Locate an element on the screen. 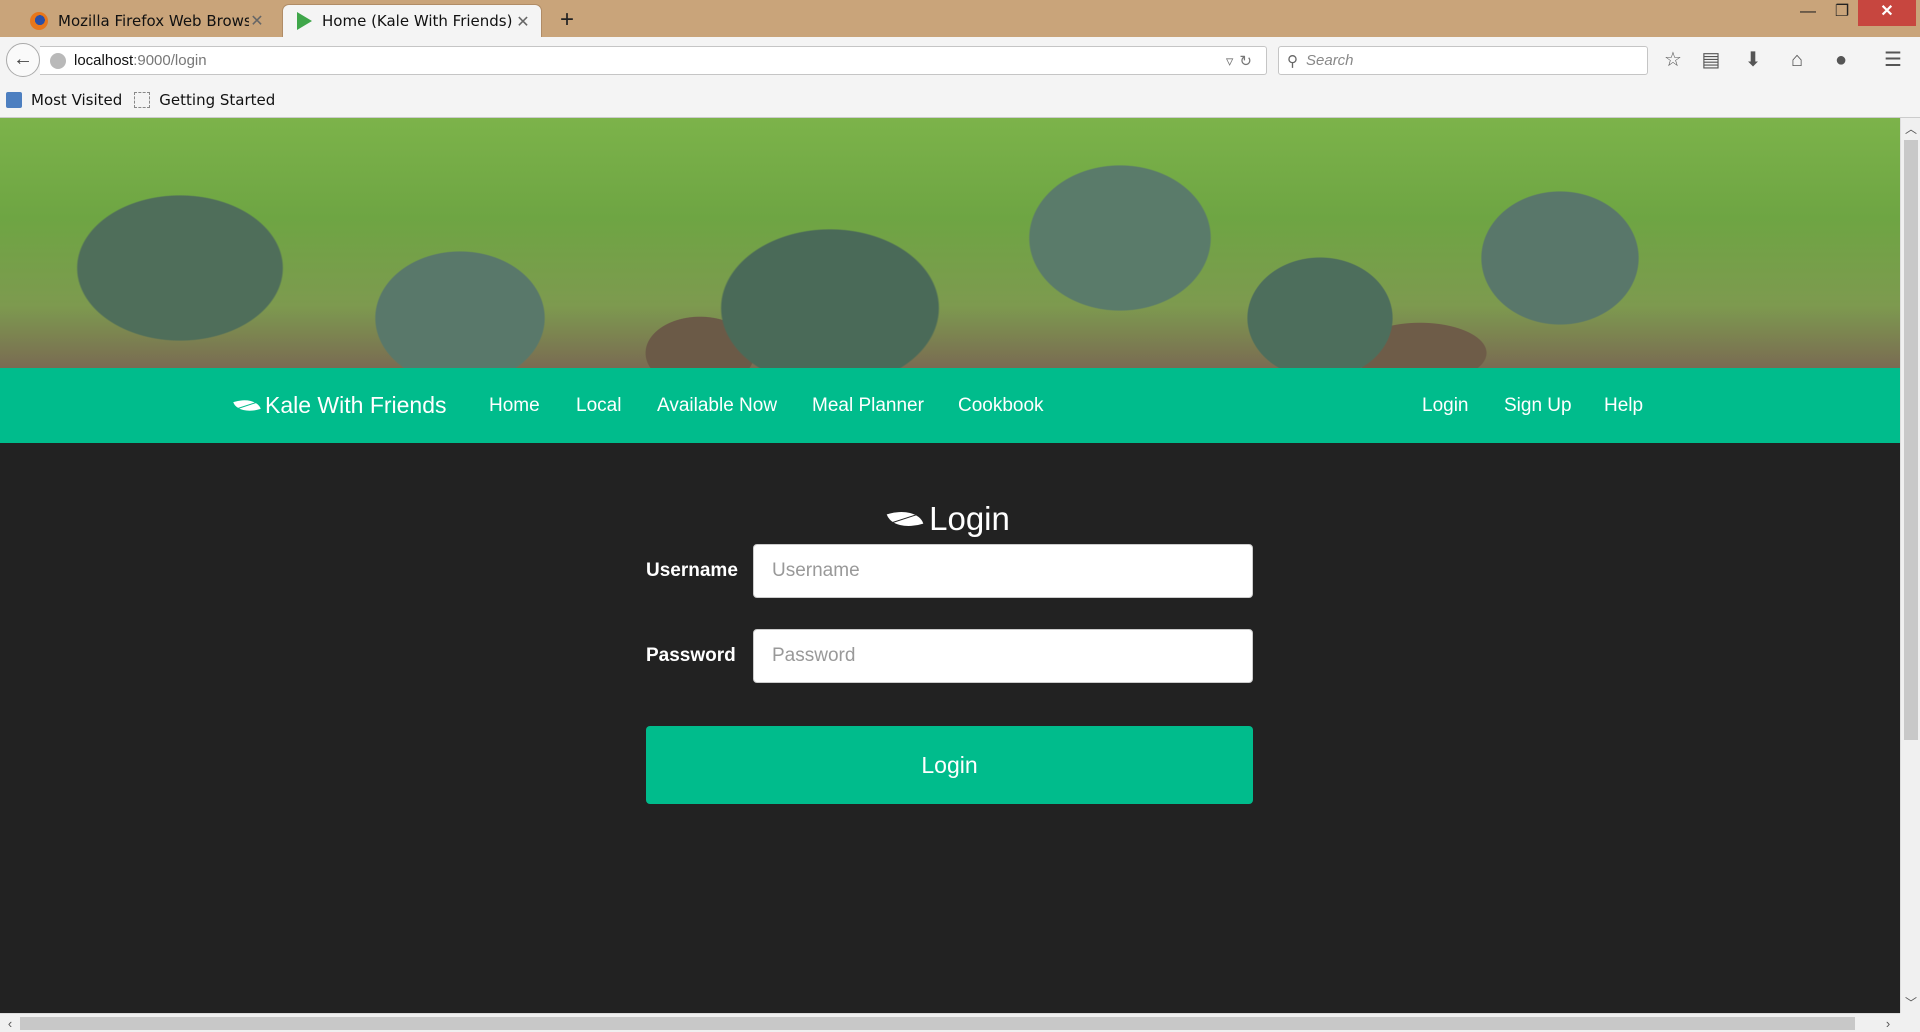 The height and width of the screenshot is (1032, 1920). horizontal-scrollbar: ‹ › is located at coordinates (950, 1022).